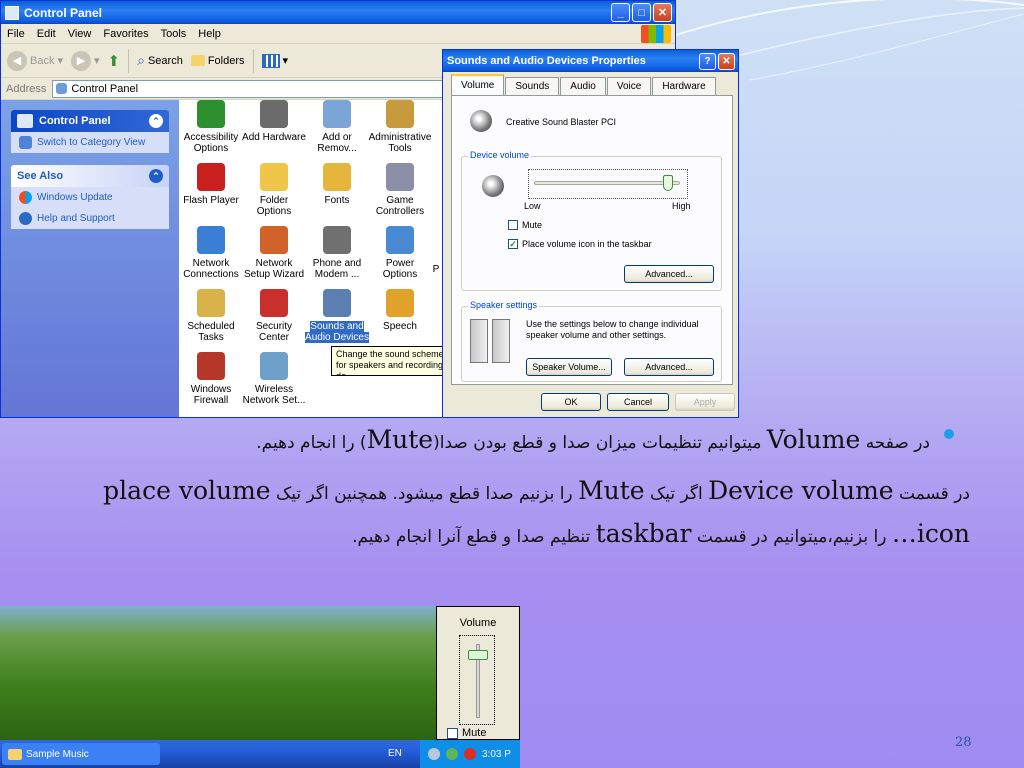  I want to click on control-panel-item: Folder Options, so click(274, 190).